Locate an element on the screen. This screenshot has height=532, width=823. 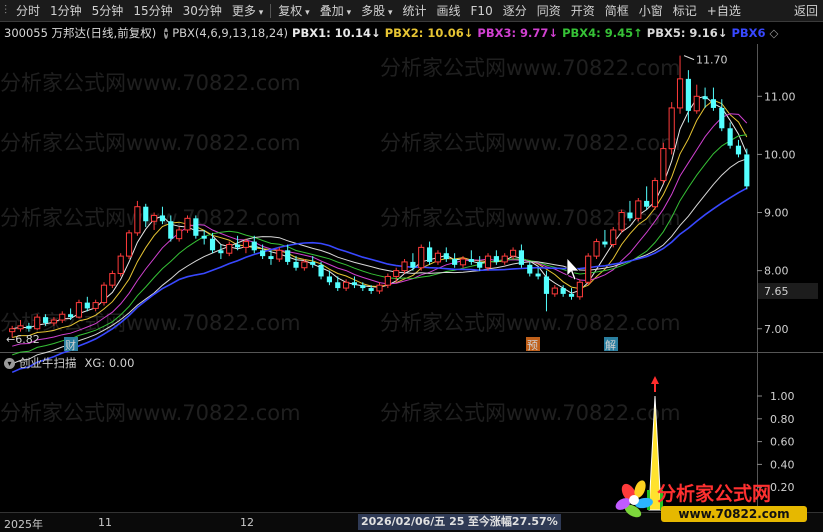
add-watchlist-button: +自选 is located at coordinates (724, 11).